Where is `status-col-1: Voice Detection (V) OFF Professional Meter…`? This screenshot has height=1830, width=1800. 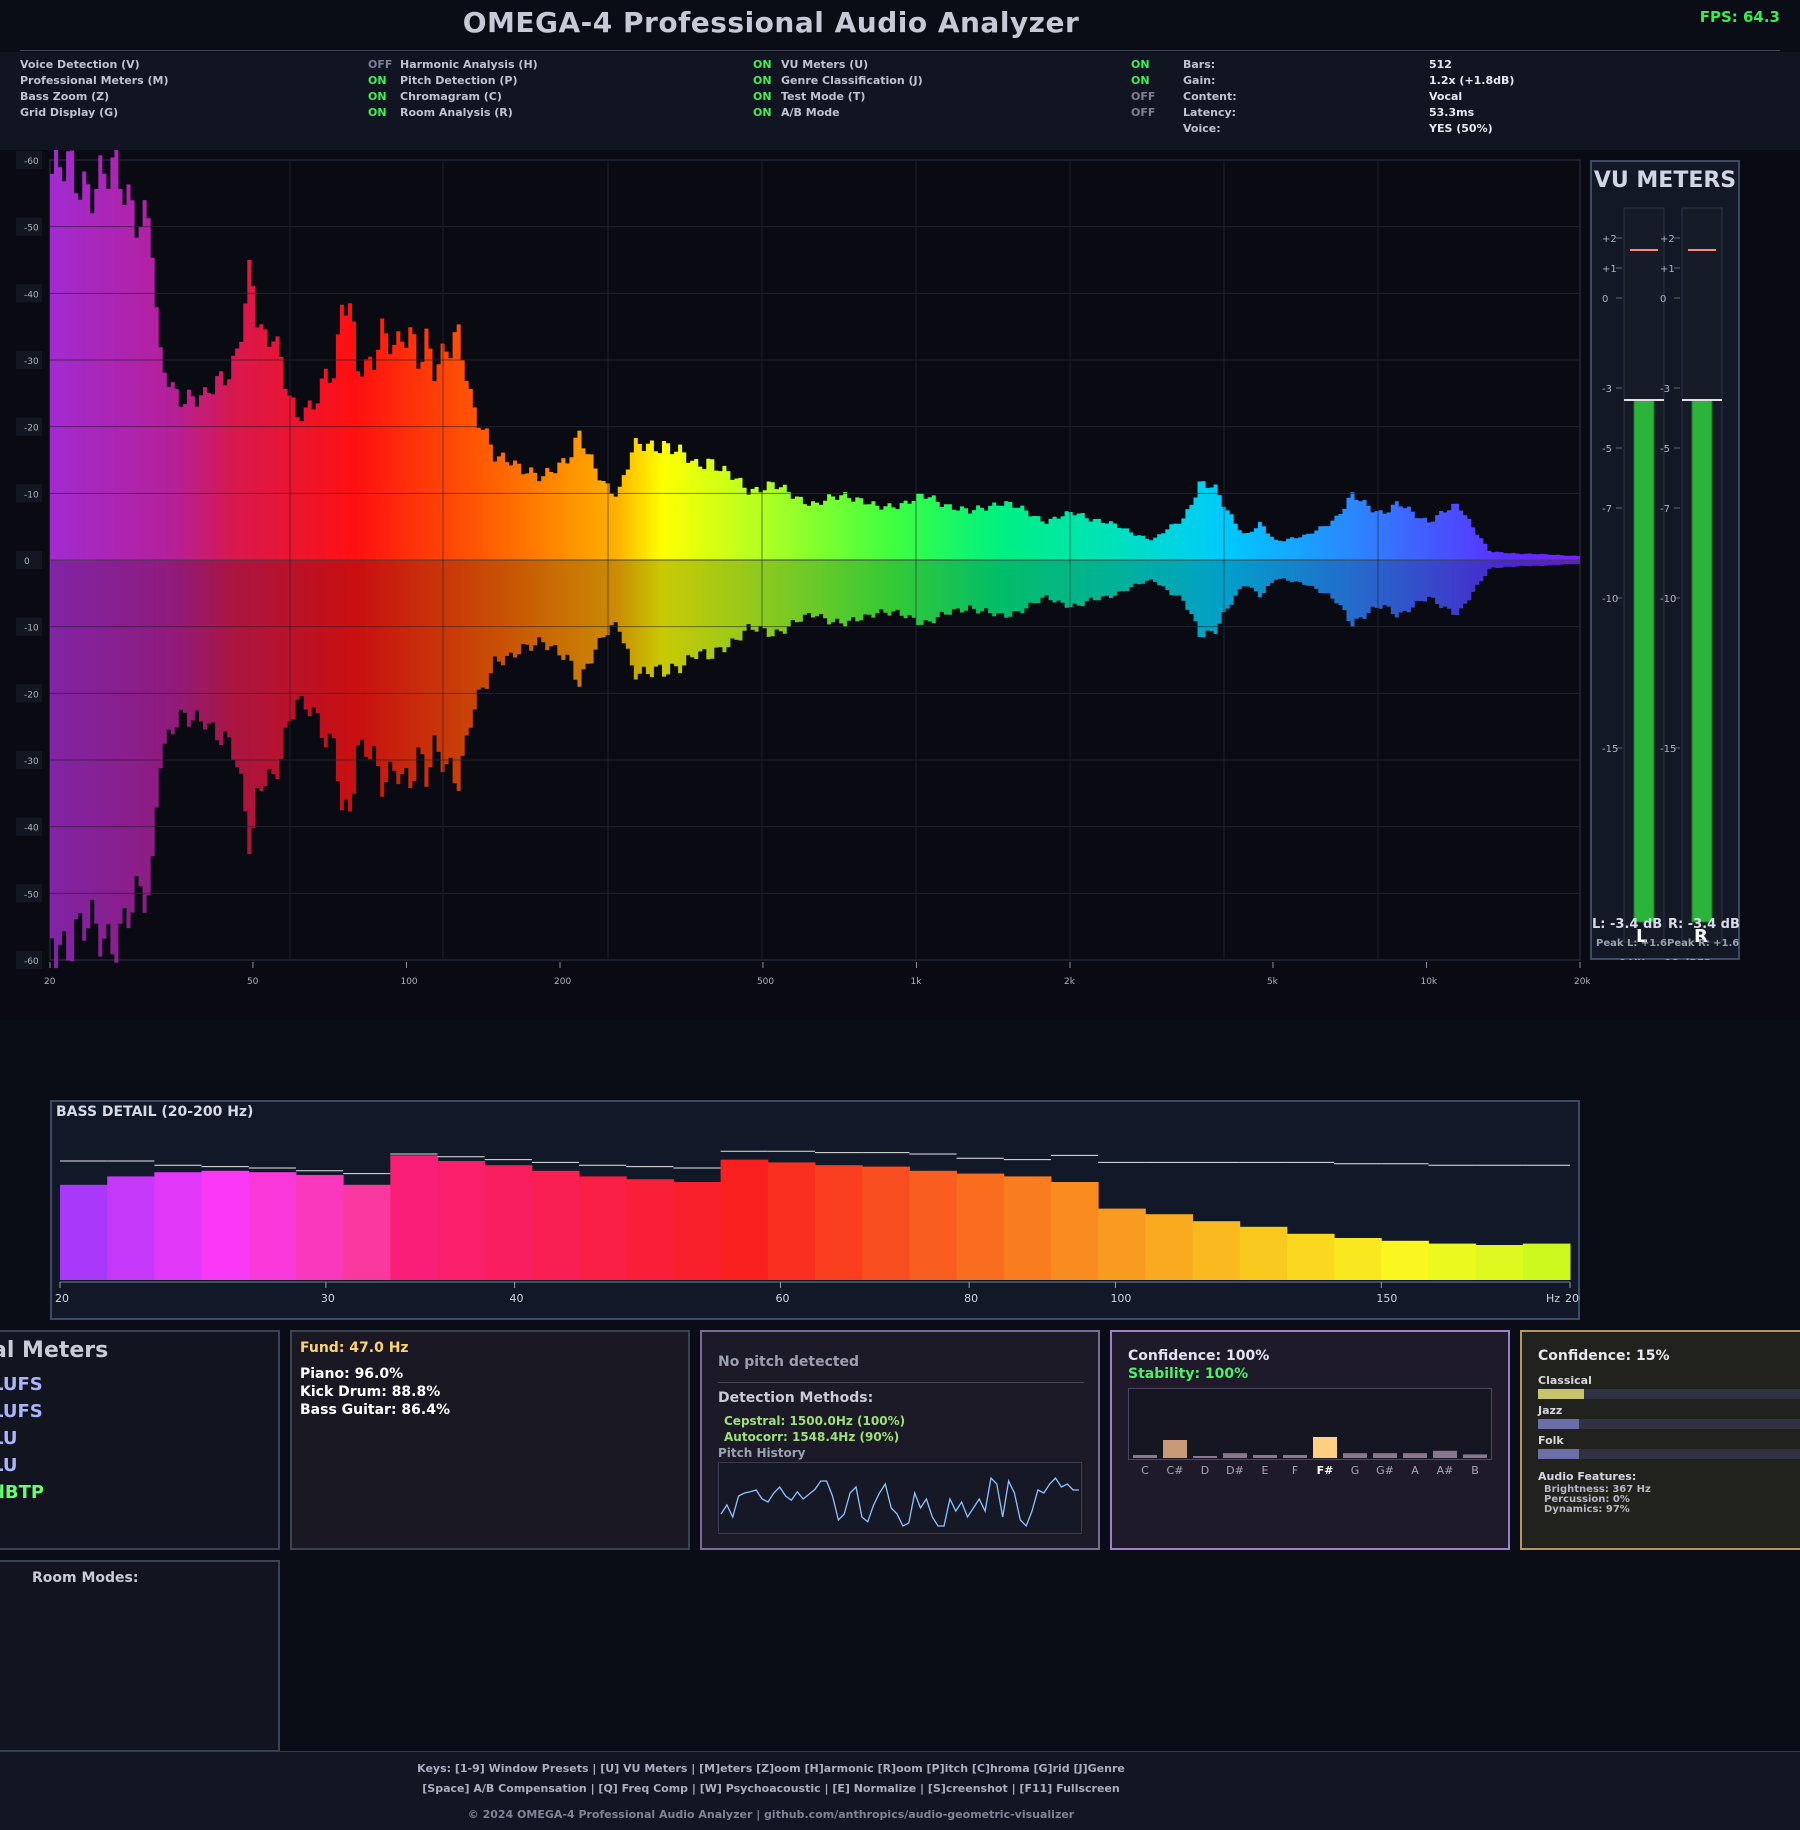
status-col-1: Voice Detection (V) OFF Professional Meter… is located at coordinates (210, 90).